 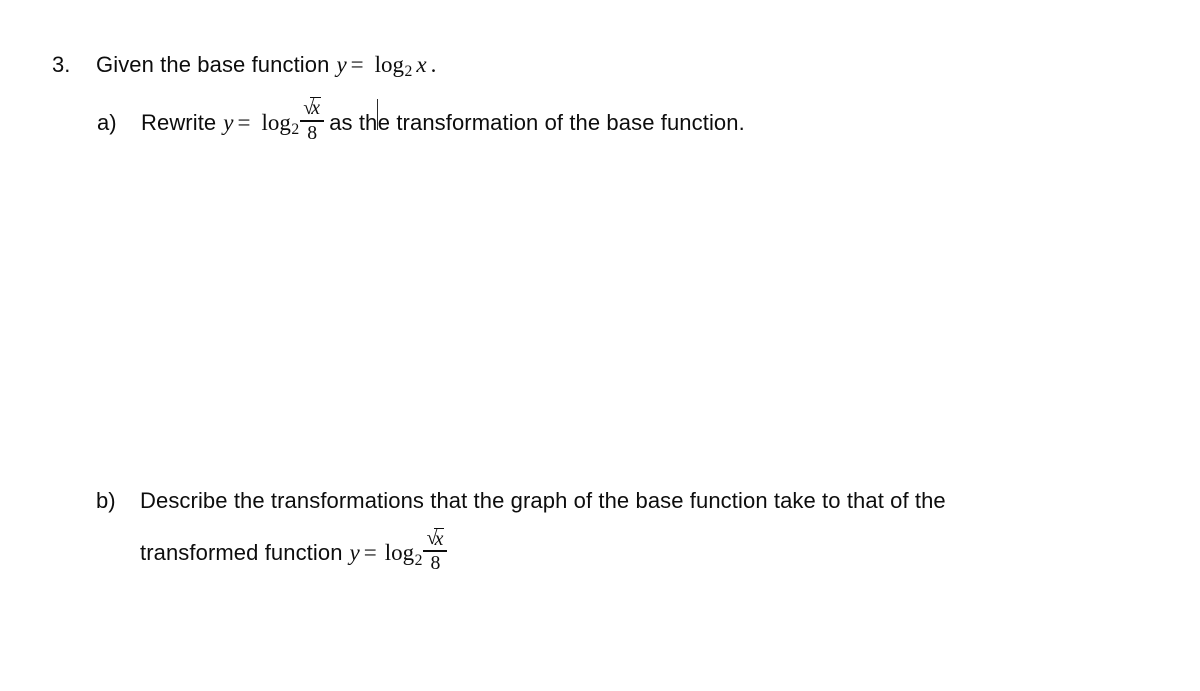 What do you see at coordinates (341, 64) in the screenshot?
I see `stem-equation-lhs: y` at bounding box center [341, 64].